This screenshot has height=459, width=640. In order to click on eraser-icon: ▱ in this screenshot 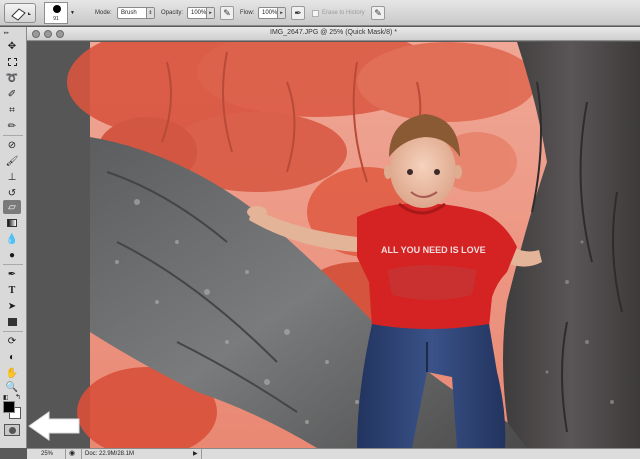, I will do `click(12, 207)`.